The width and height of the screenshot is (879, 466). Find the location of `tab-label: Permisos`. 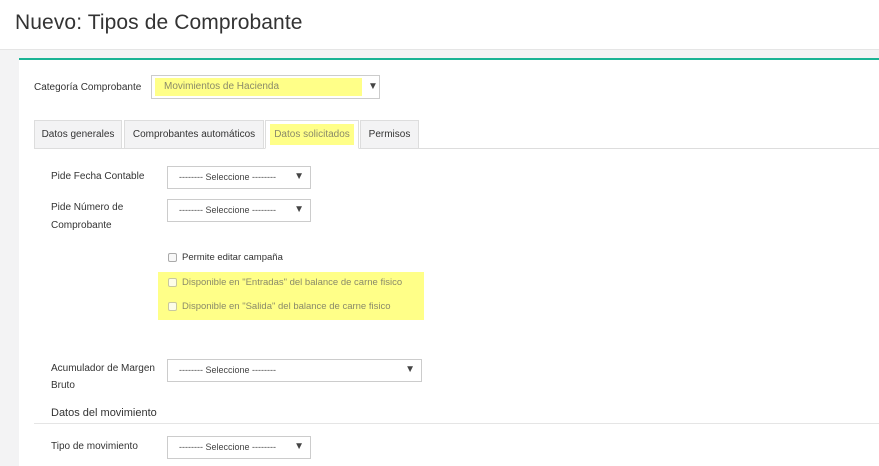

tab-label: Permisos is located at coordinates (389, 134).